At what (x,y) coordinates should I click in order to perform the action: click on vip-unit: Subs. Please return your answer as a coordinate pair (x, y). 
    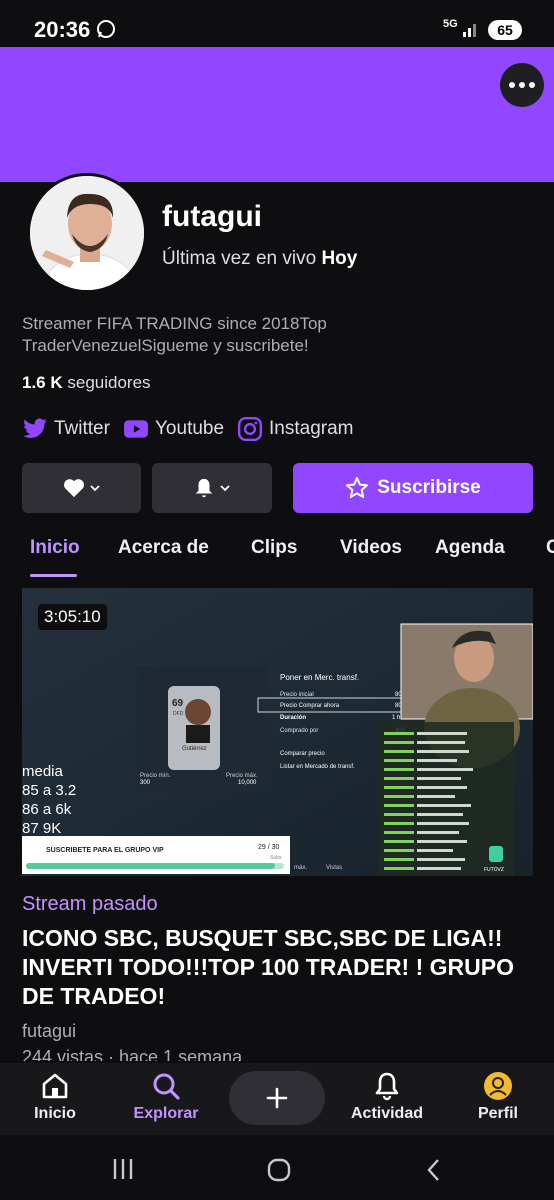
    Looking at the image, I should click on (276, 858).